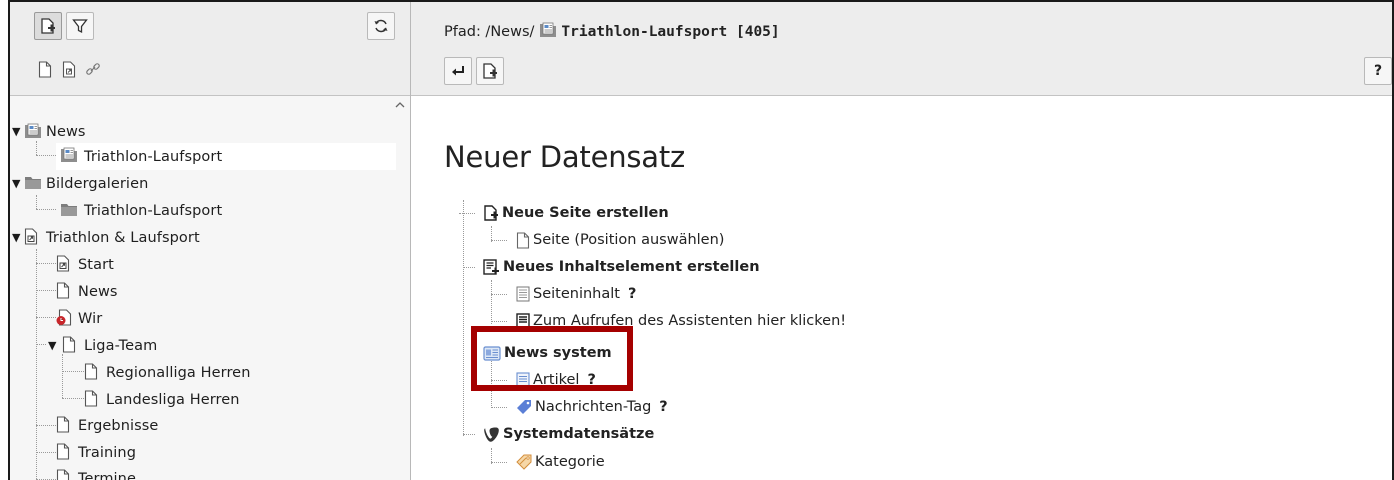 This screenshot has height=480, width=1394. I want to click on new-page-group: Neue Seite erstellen, so click(576, 213).